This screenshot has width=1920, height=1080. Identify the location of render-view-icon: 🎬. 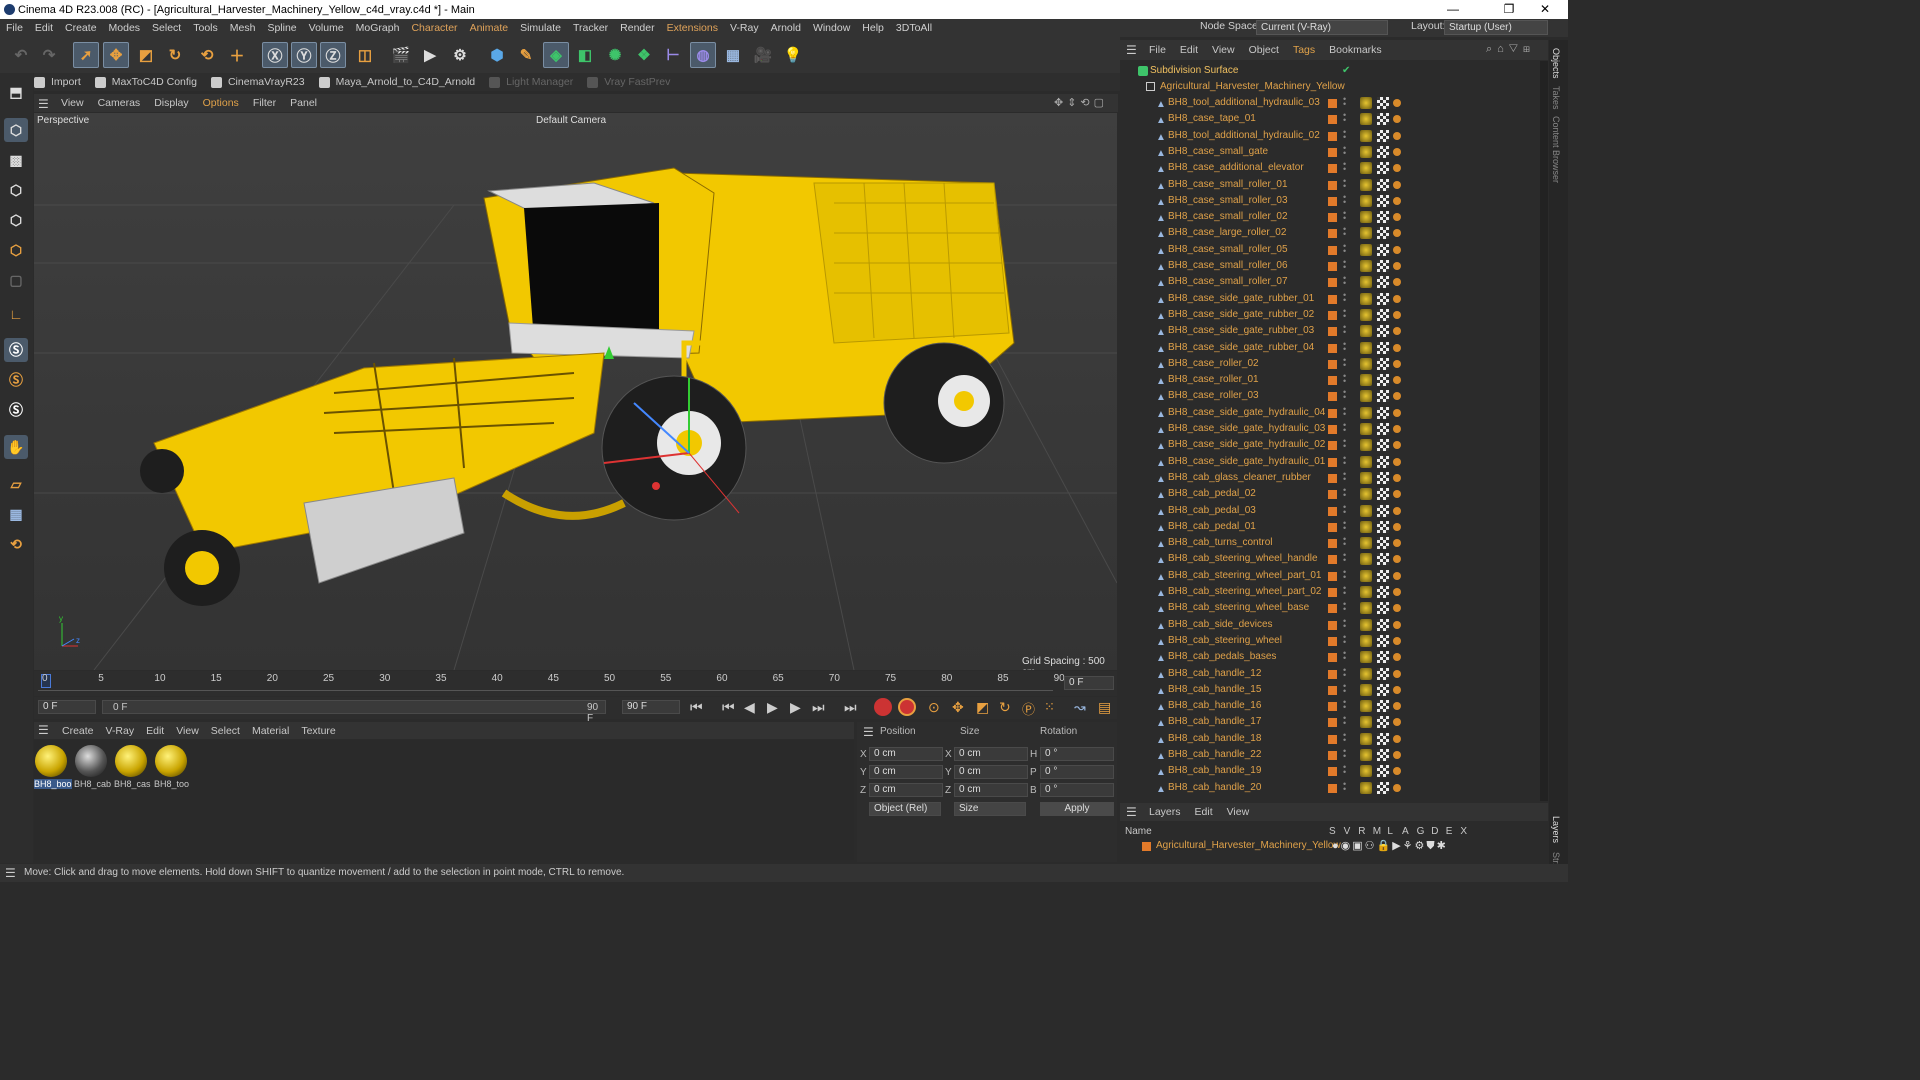
(401, 55).